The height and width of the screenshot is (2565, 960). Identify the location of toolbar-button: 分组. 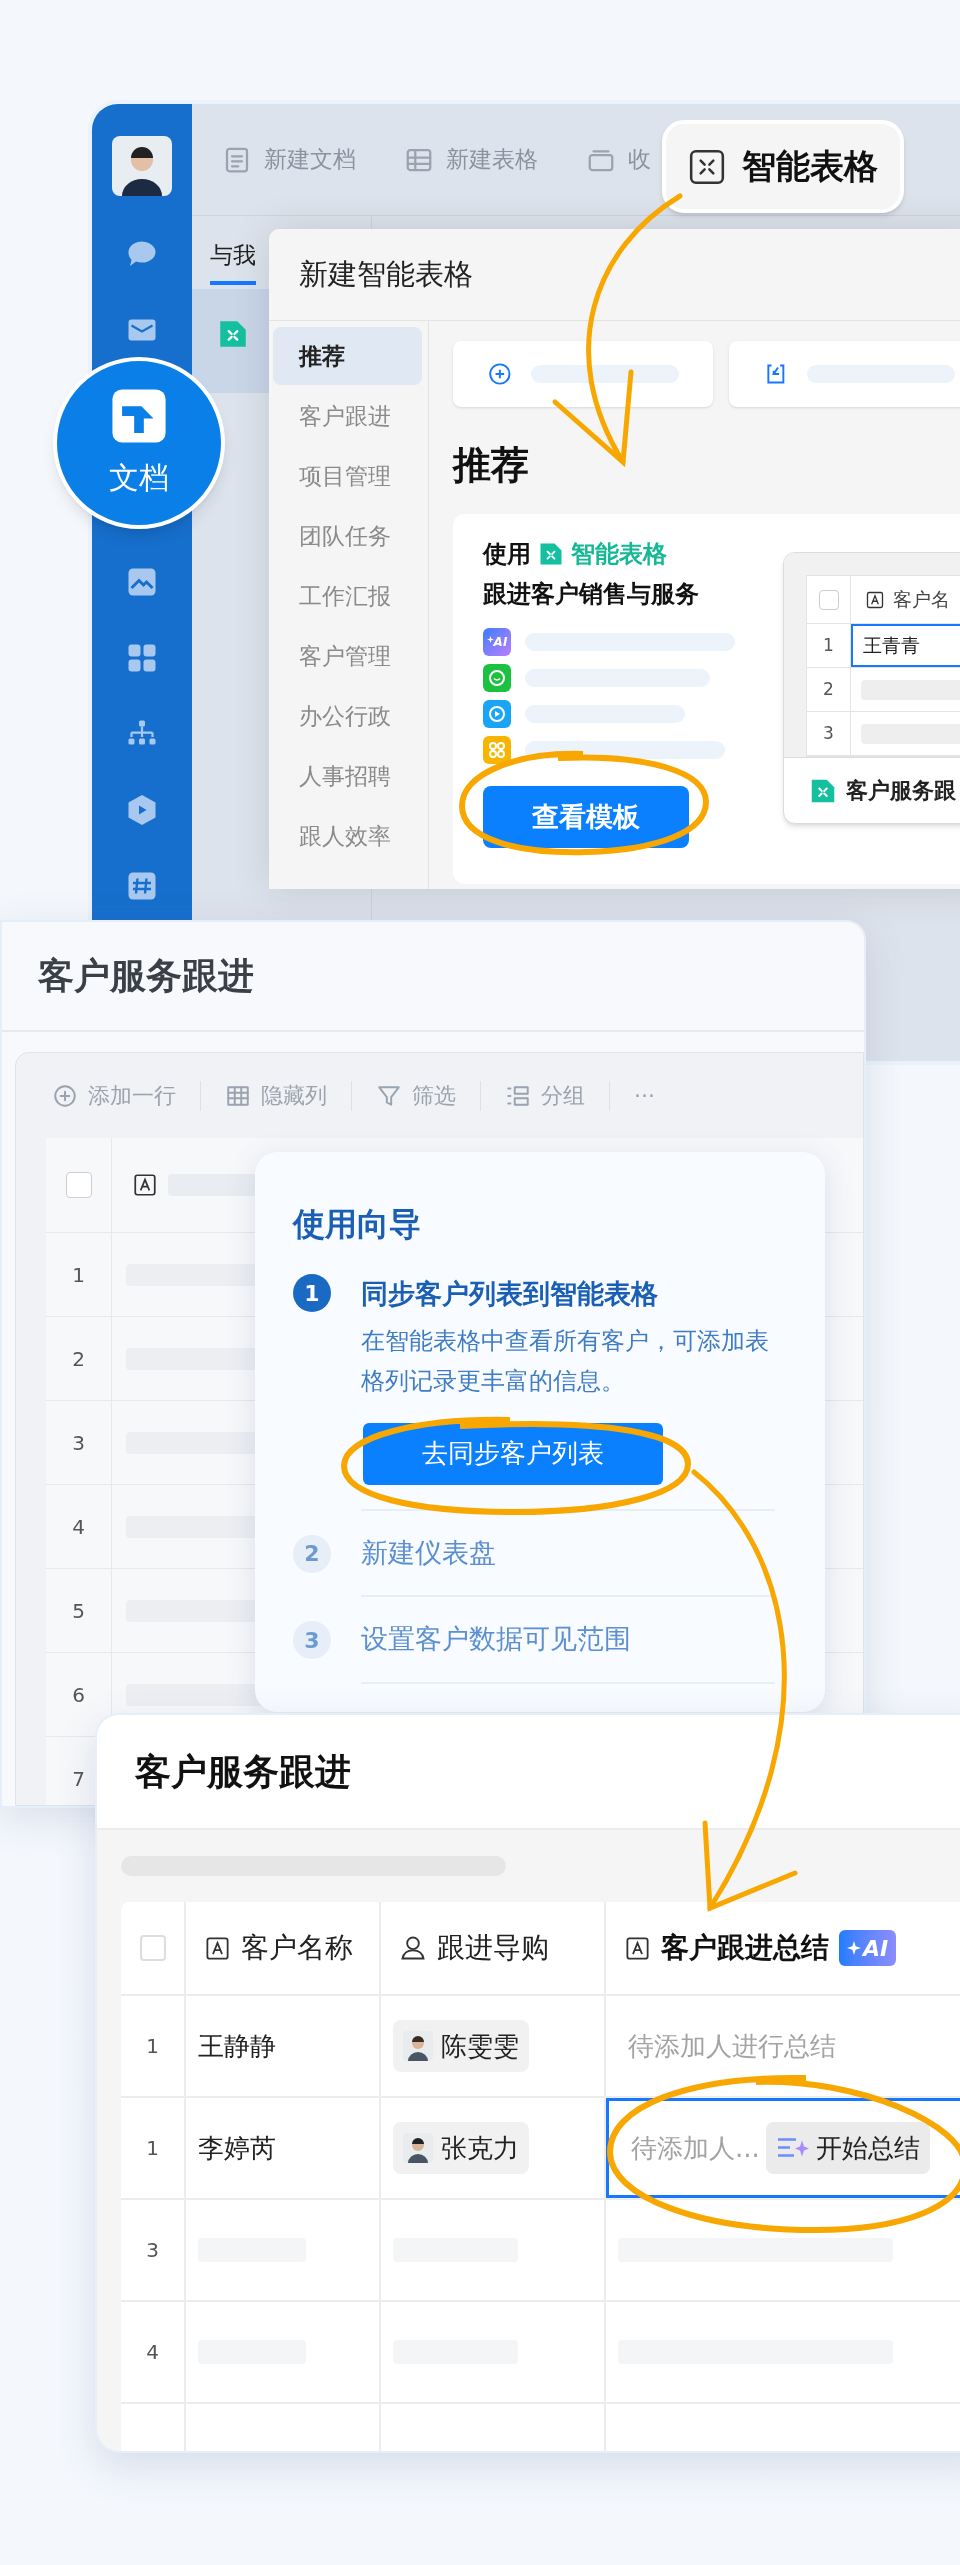
(545, 1095).